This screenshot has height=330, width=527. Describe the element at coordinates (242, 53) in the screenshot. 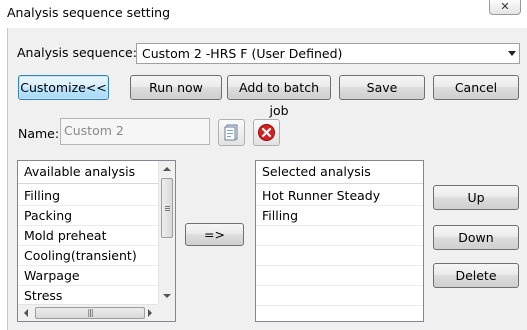

I see `sequence-selected-value: Custom 2 -HRS F (User Defined)` at that location.